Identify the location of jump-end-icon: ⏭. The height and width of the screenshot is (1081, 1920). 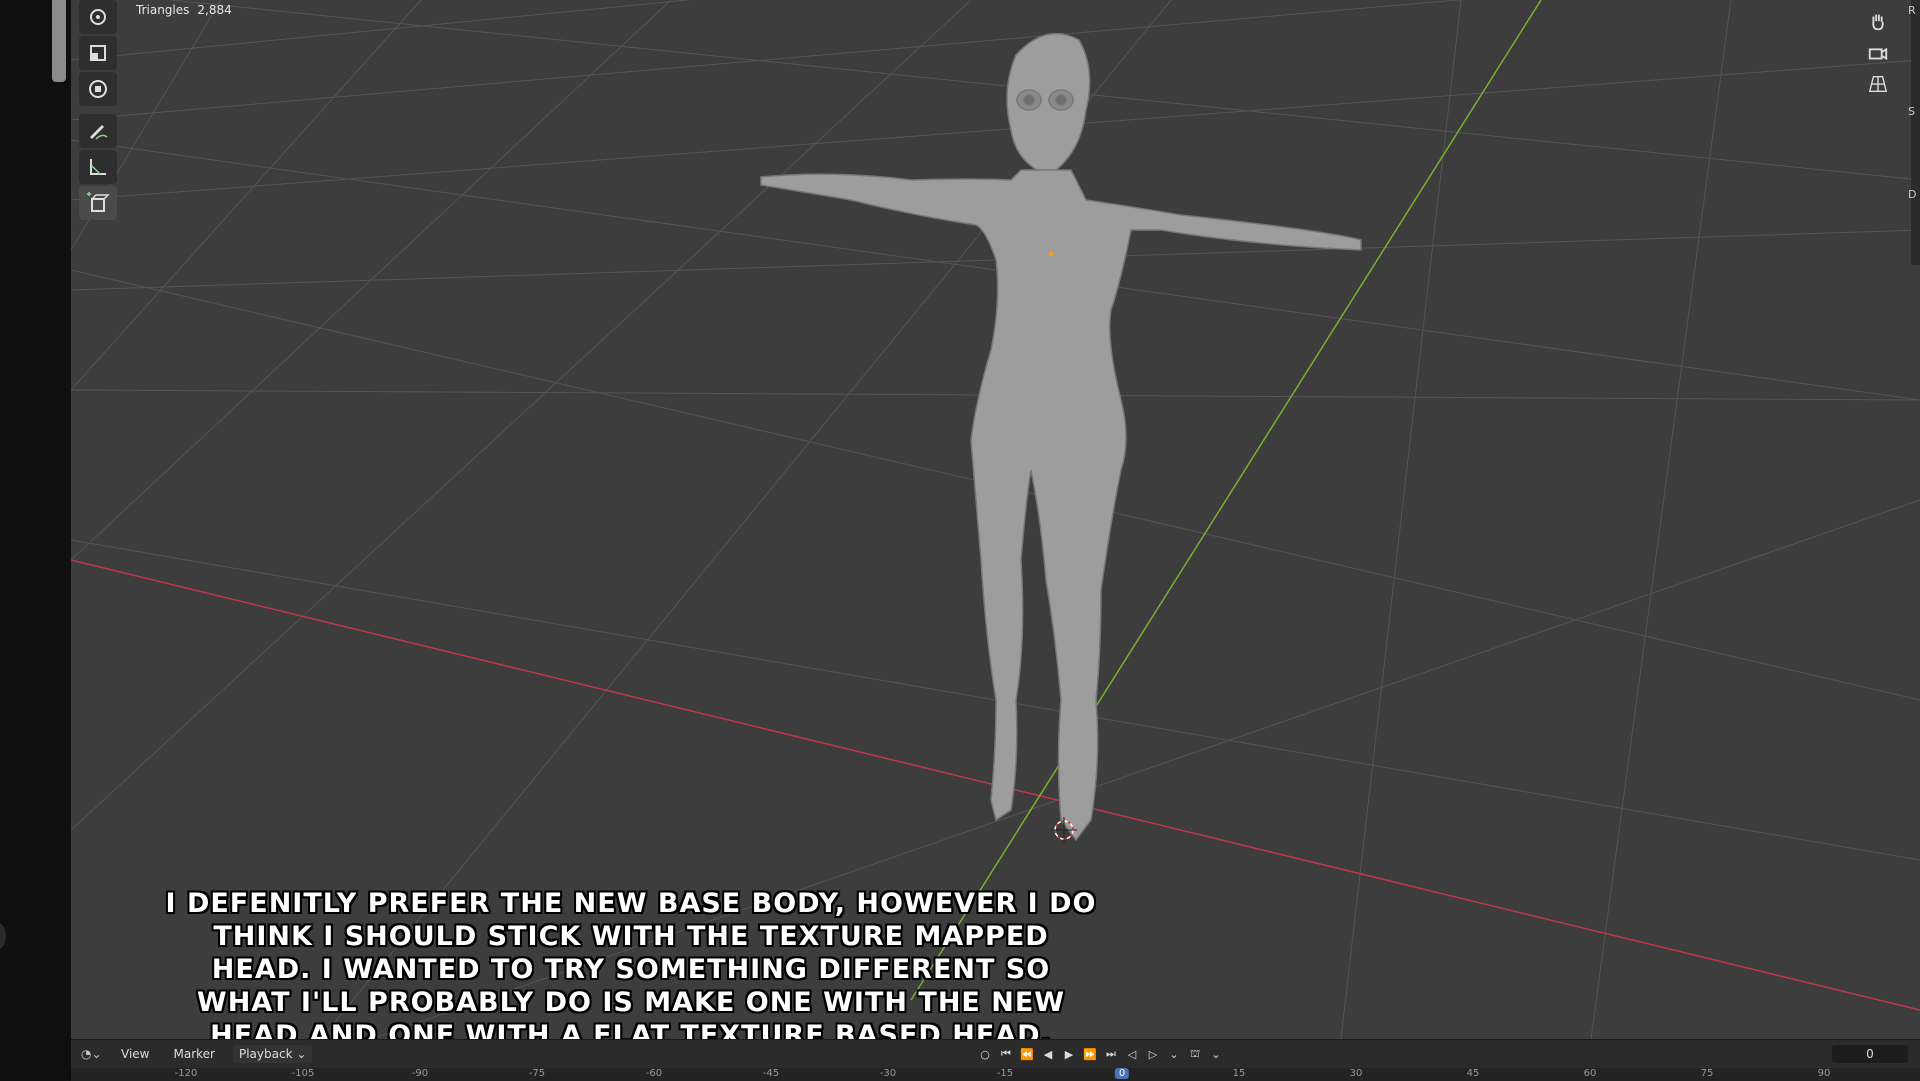
(1111, 1054).